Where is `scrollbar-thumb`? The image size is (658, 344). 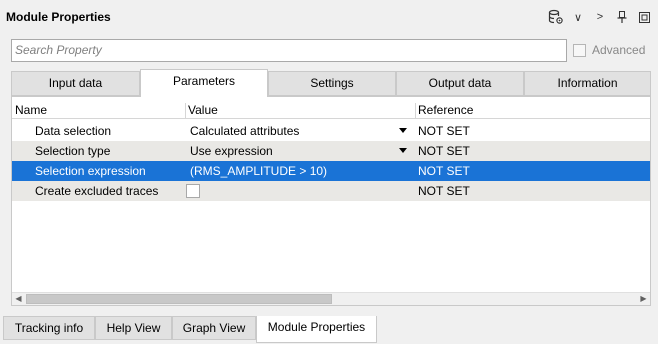 scrollbar-thumb is located at coordinates (179, 299).